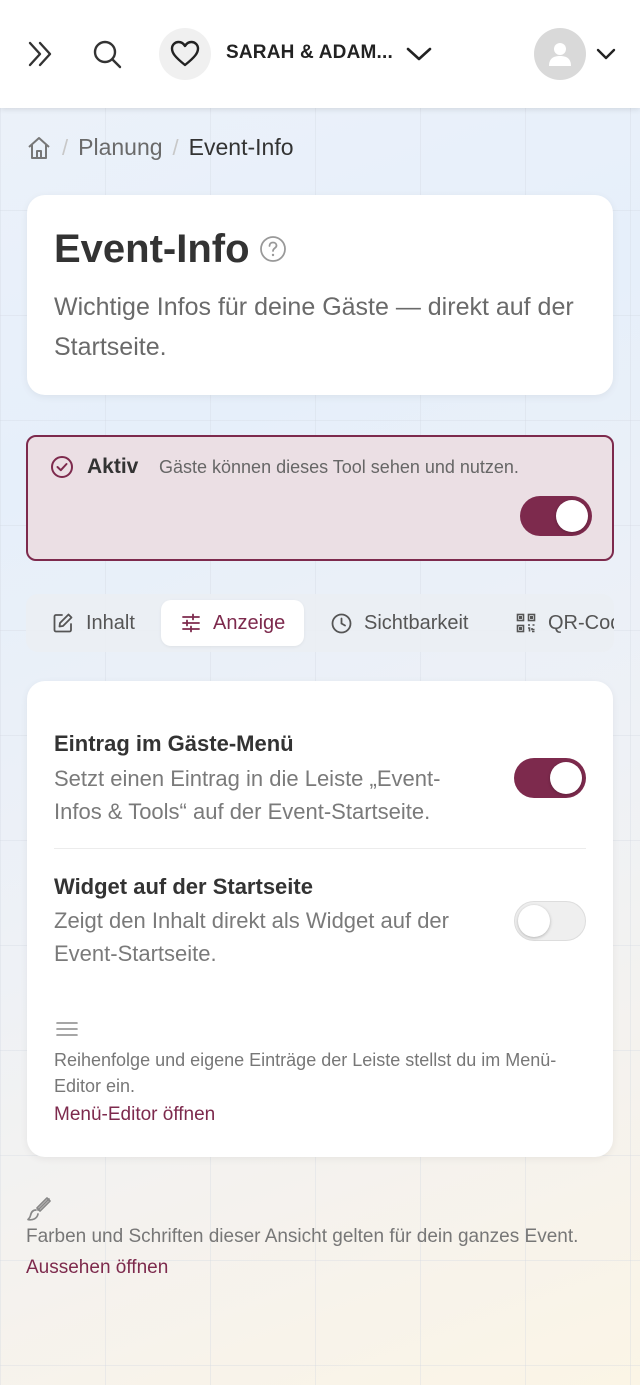 This screenshot has height=1385, width=640. I want to click on status-label: Aktiv, so click(113, 466).